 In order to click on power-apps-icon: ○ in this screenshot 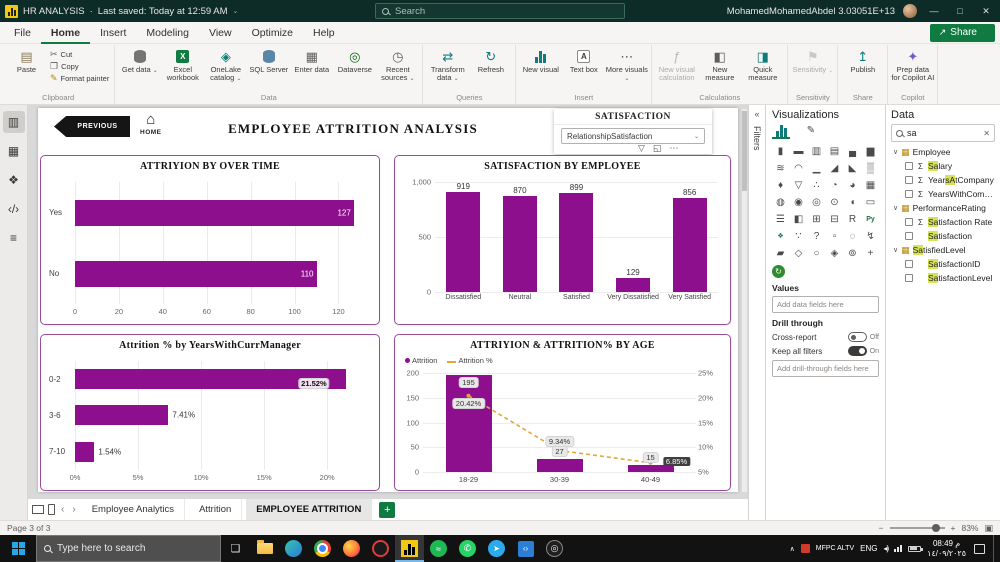, I will do `click(816, 253)`.